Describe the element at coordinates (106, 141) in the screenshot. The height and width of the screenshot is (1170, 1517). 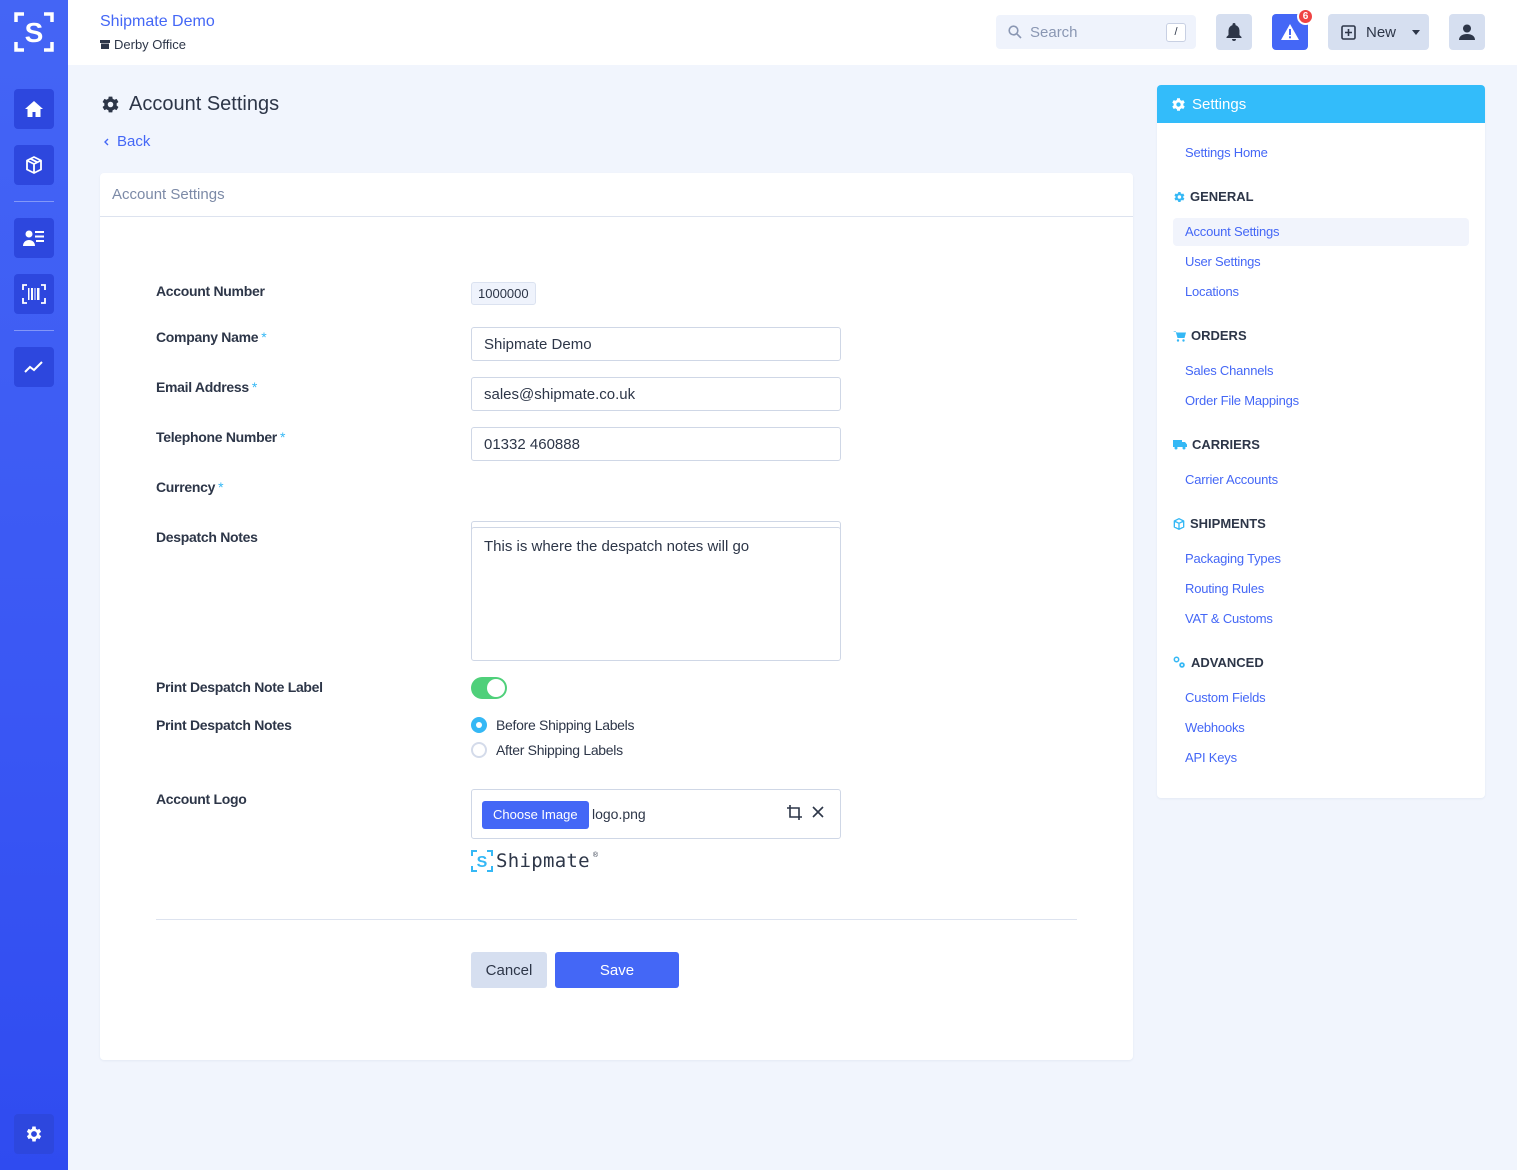
I see `chevron-left-icon` at that location.